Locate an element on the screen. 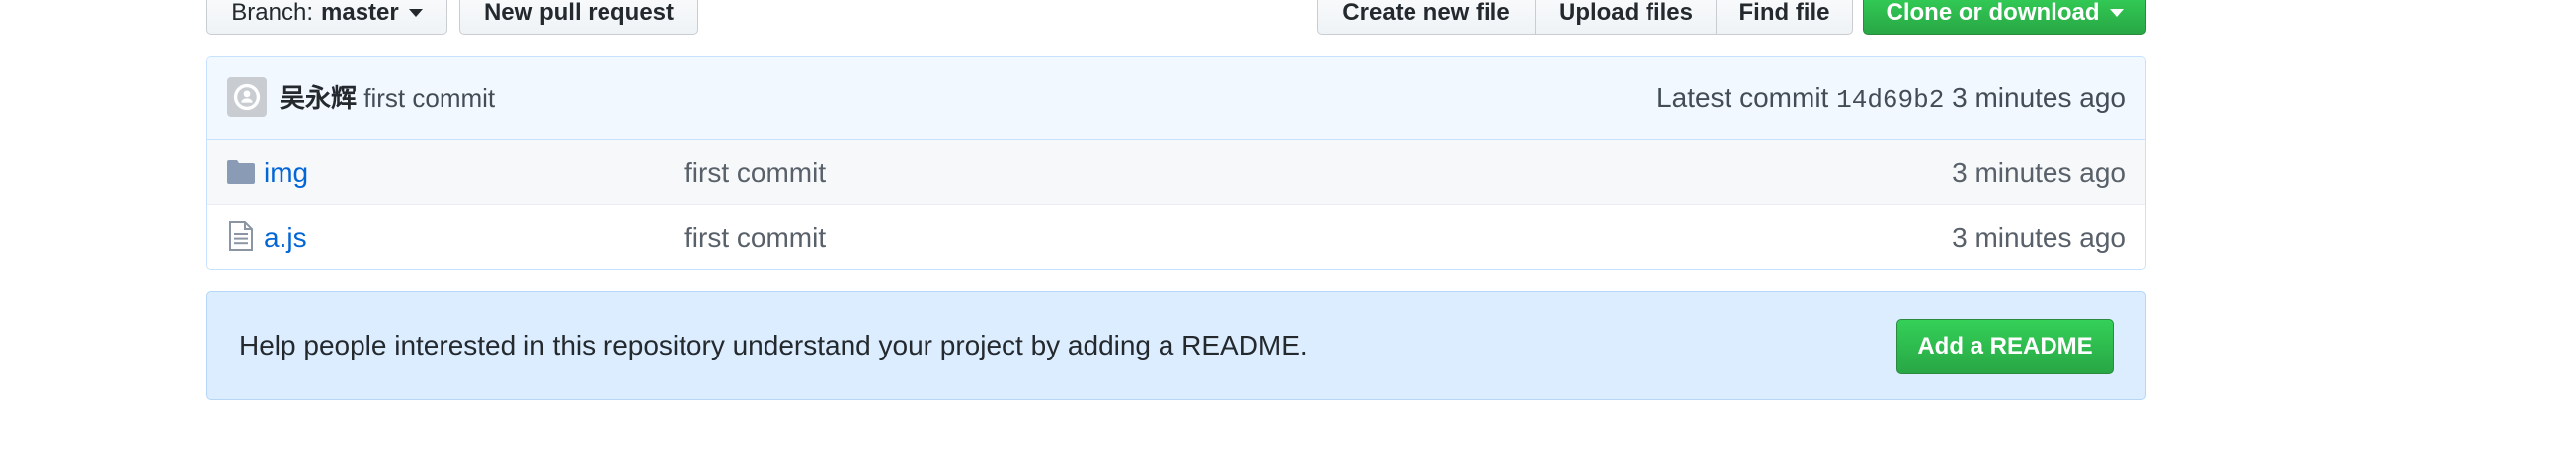  commit-author: 吴永辉 is located at coordinates (318, 98).